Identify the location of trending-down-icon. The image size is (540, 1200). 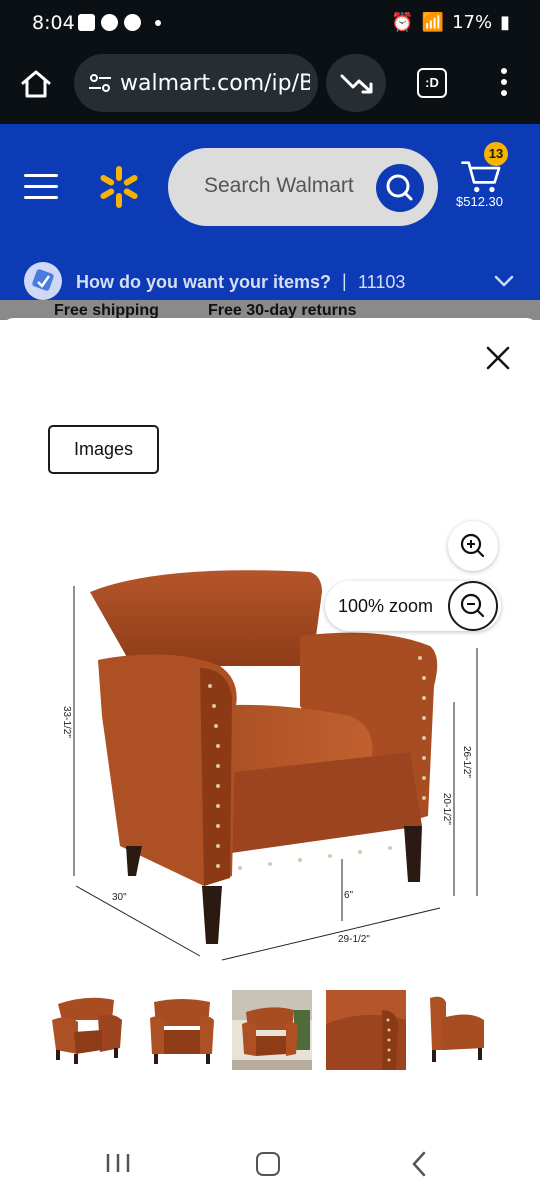
(356, 83).